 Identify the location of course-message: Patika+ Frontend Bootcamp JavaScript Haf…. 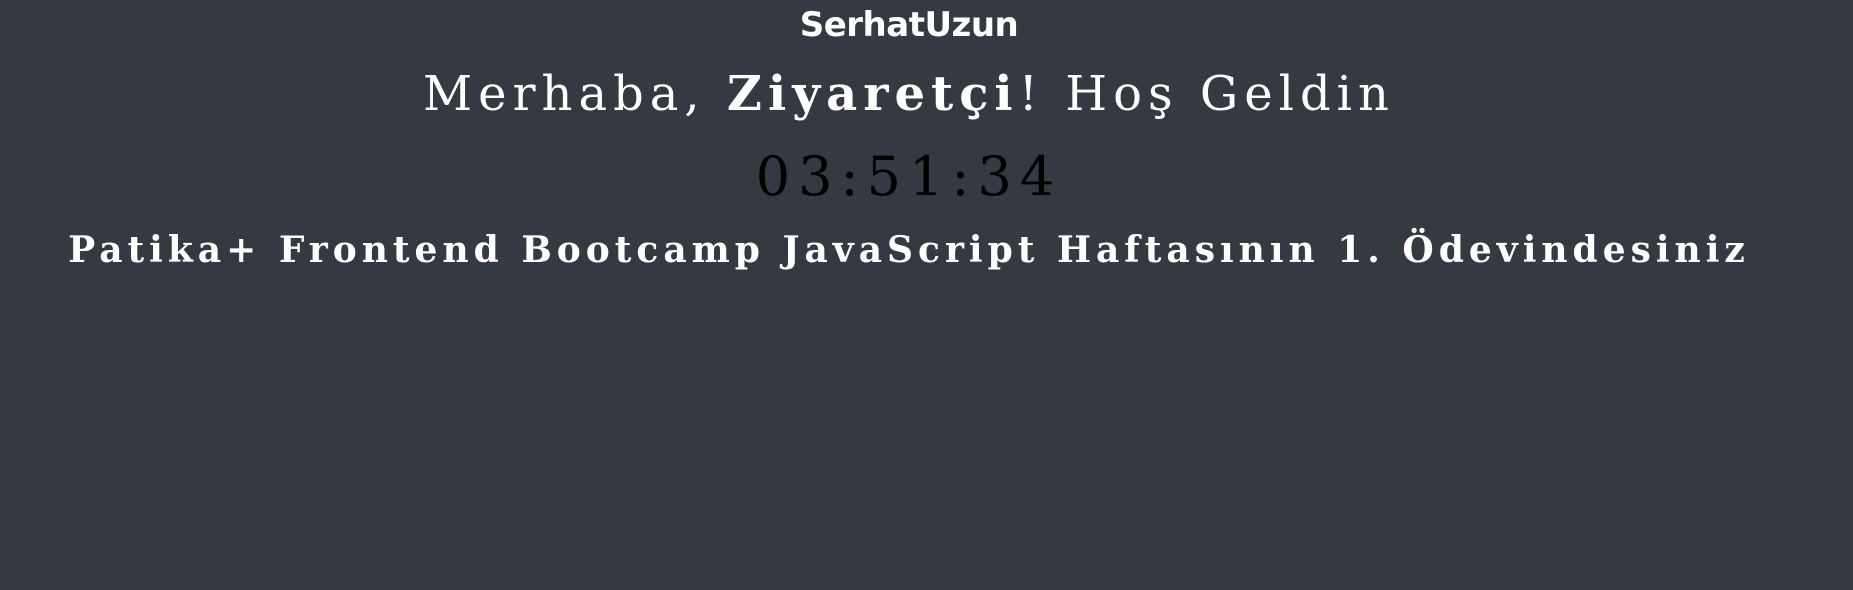
(909, 250).